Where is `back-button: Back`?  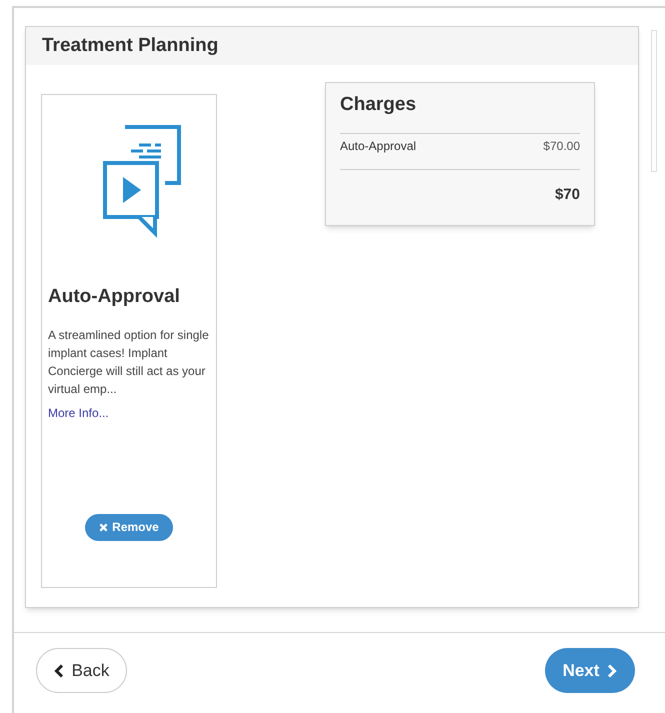 back-button: Back is located at coordinates (81, 670).